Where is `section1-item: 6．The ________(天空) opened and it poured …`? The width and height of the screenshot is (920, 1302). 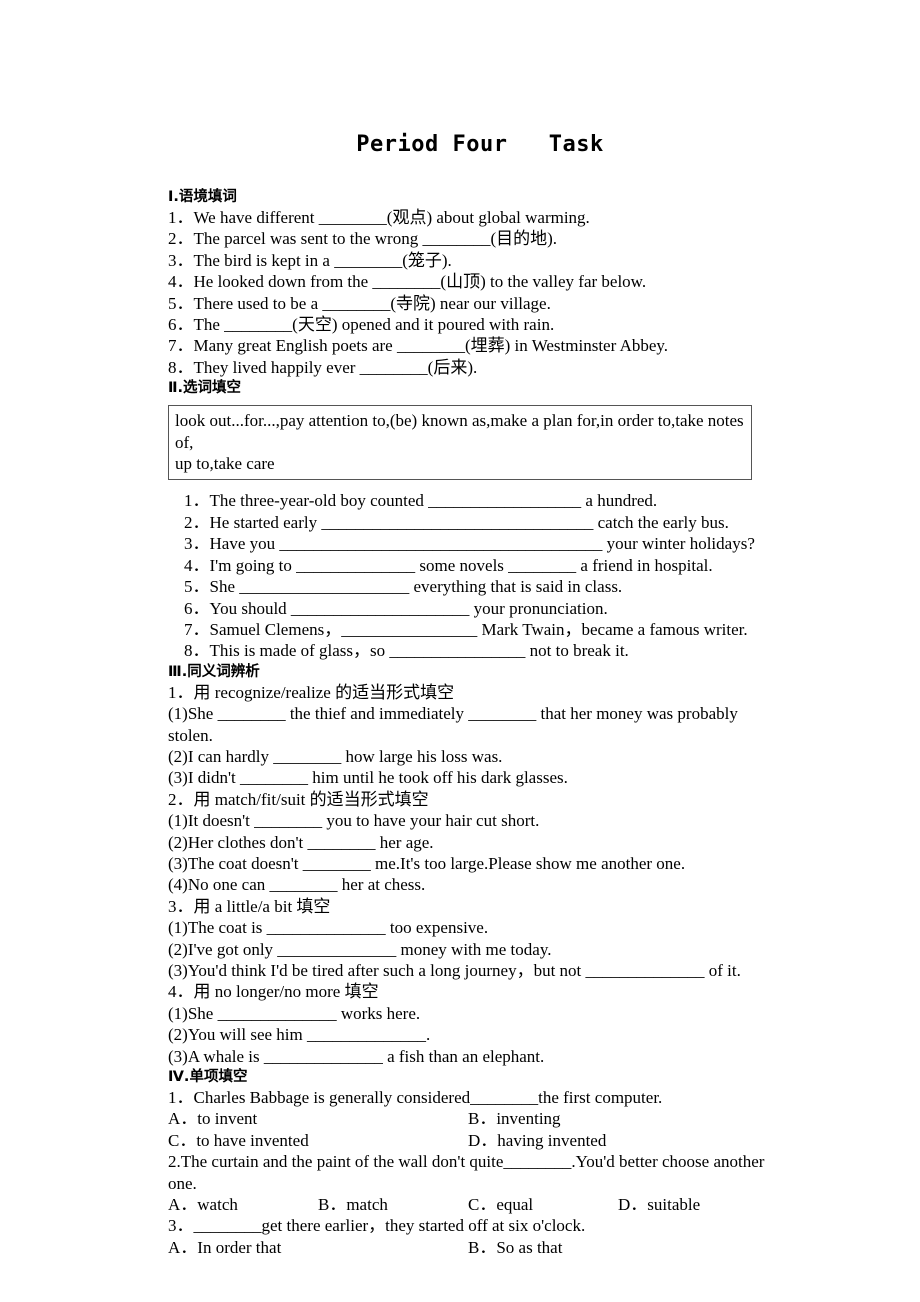 section1-item: 6．The ________(天空) opened and it poured … is located at coordinates (361, 325).